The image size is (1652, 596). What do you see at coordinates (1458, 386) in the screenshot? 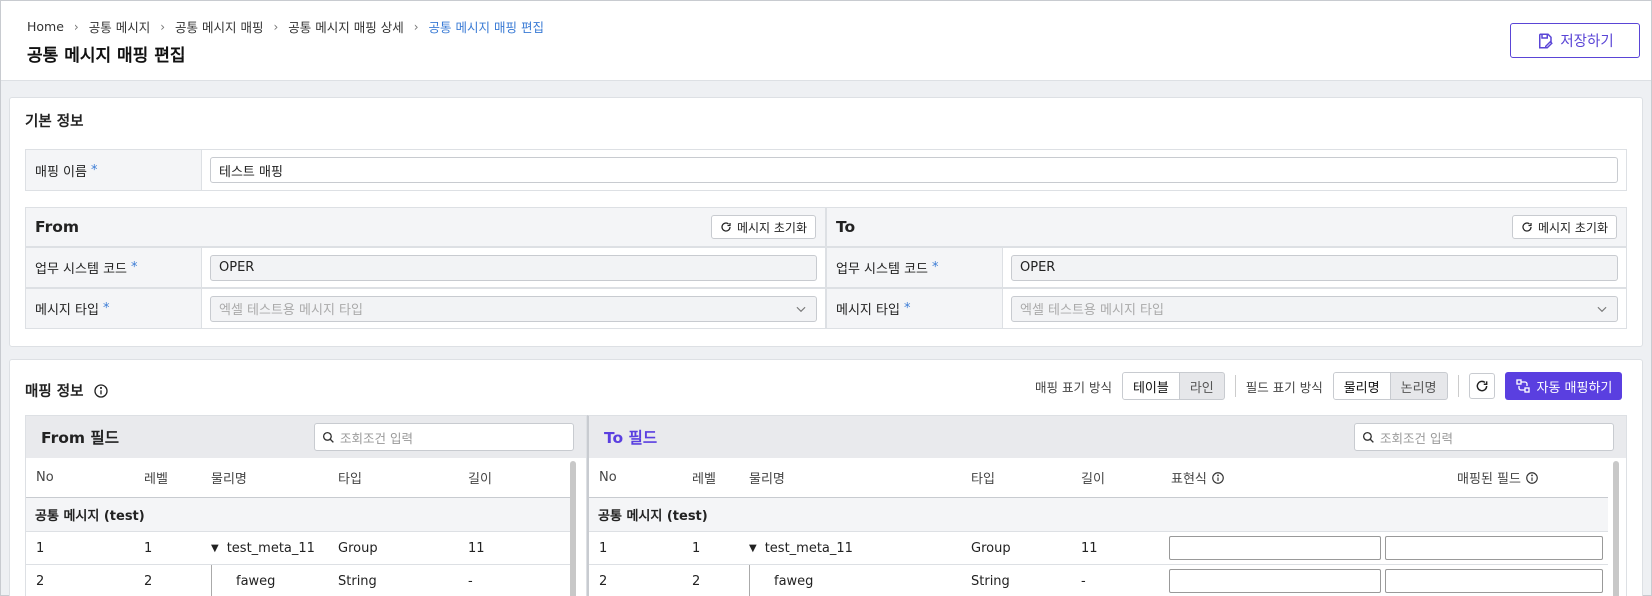
I see `divider` at bounding box center [1458, 386].